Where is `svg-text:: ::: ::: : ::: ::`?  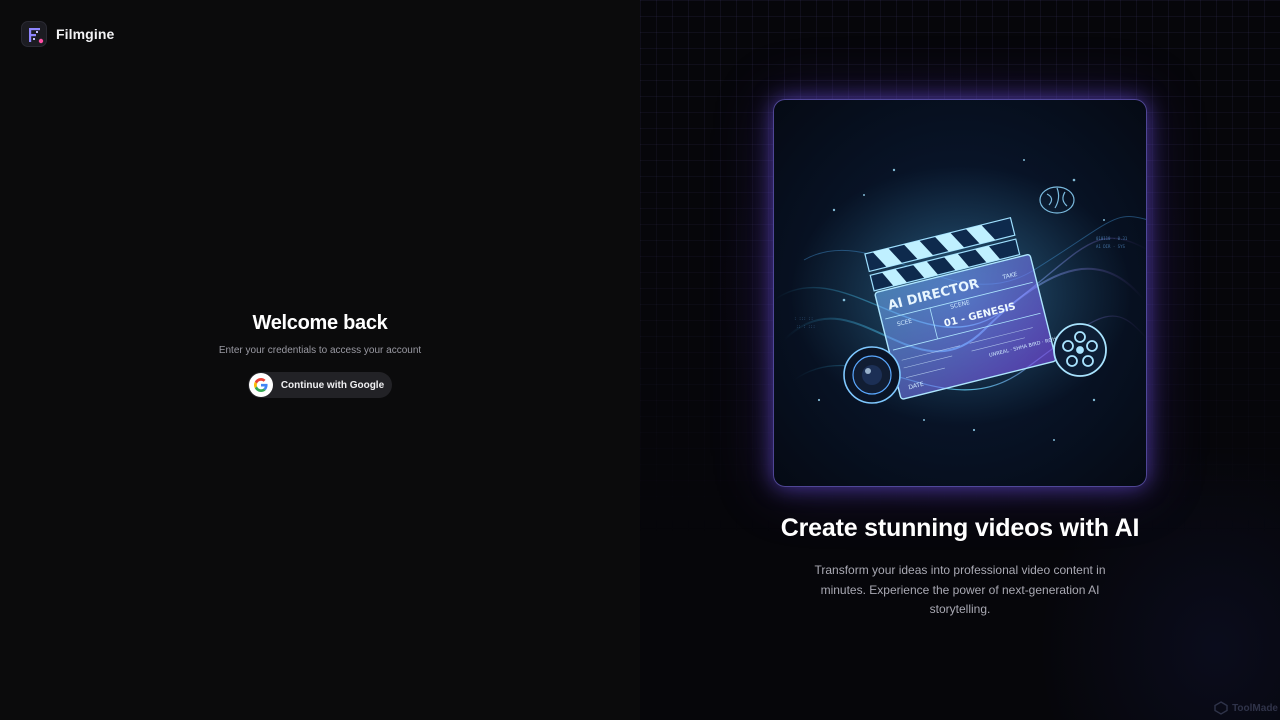 svg-text:: ::: ::: : ::: :: is located at coordinates (803, 318).